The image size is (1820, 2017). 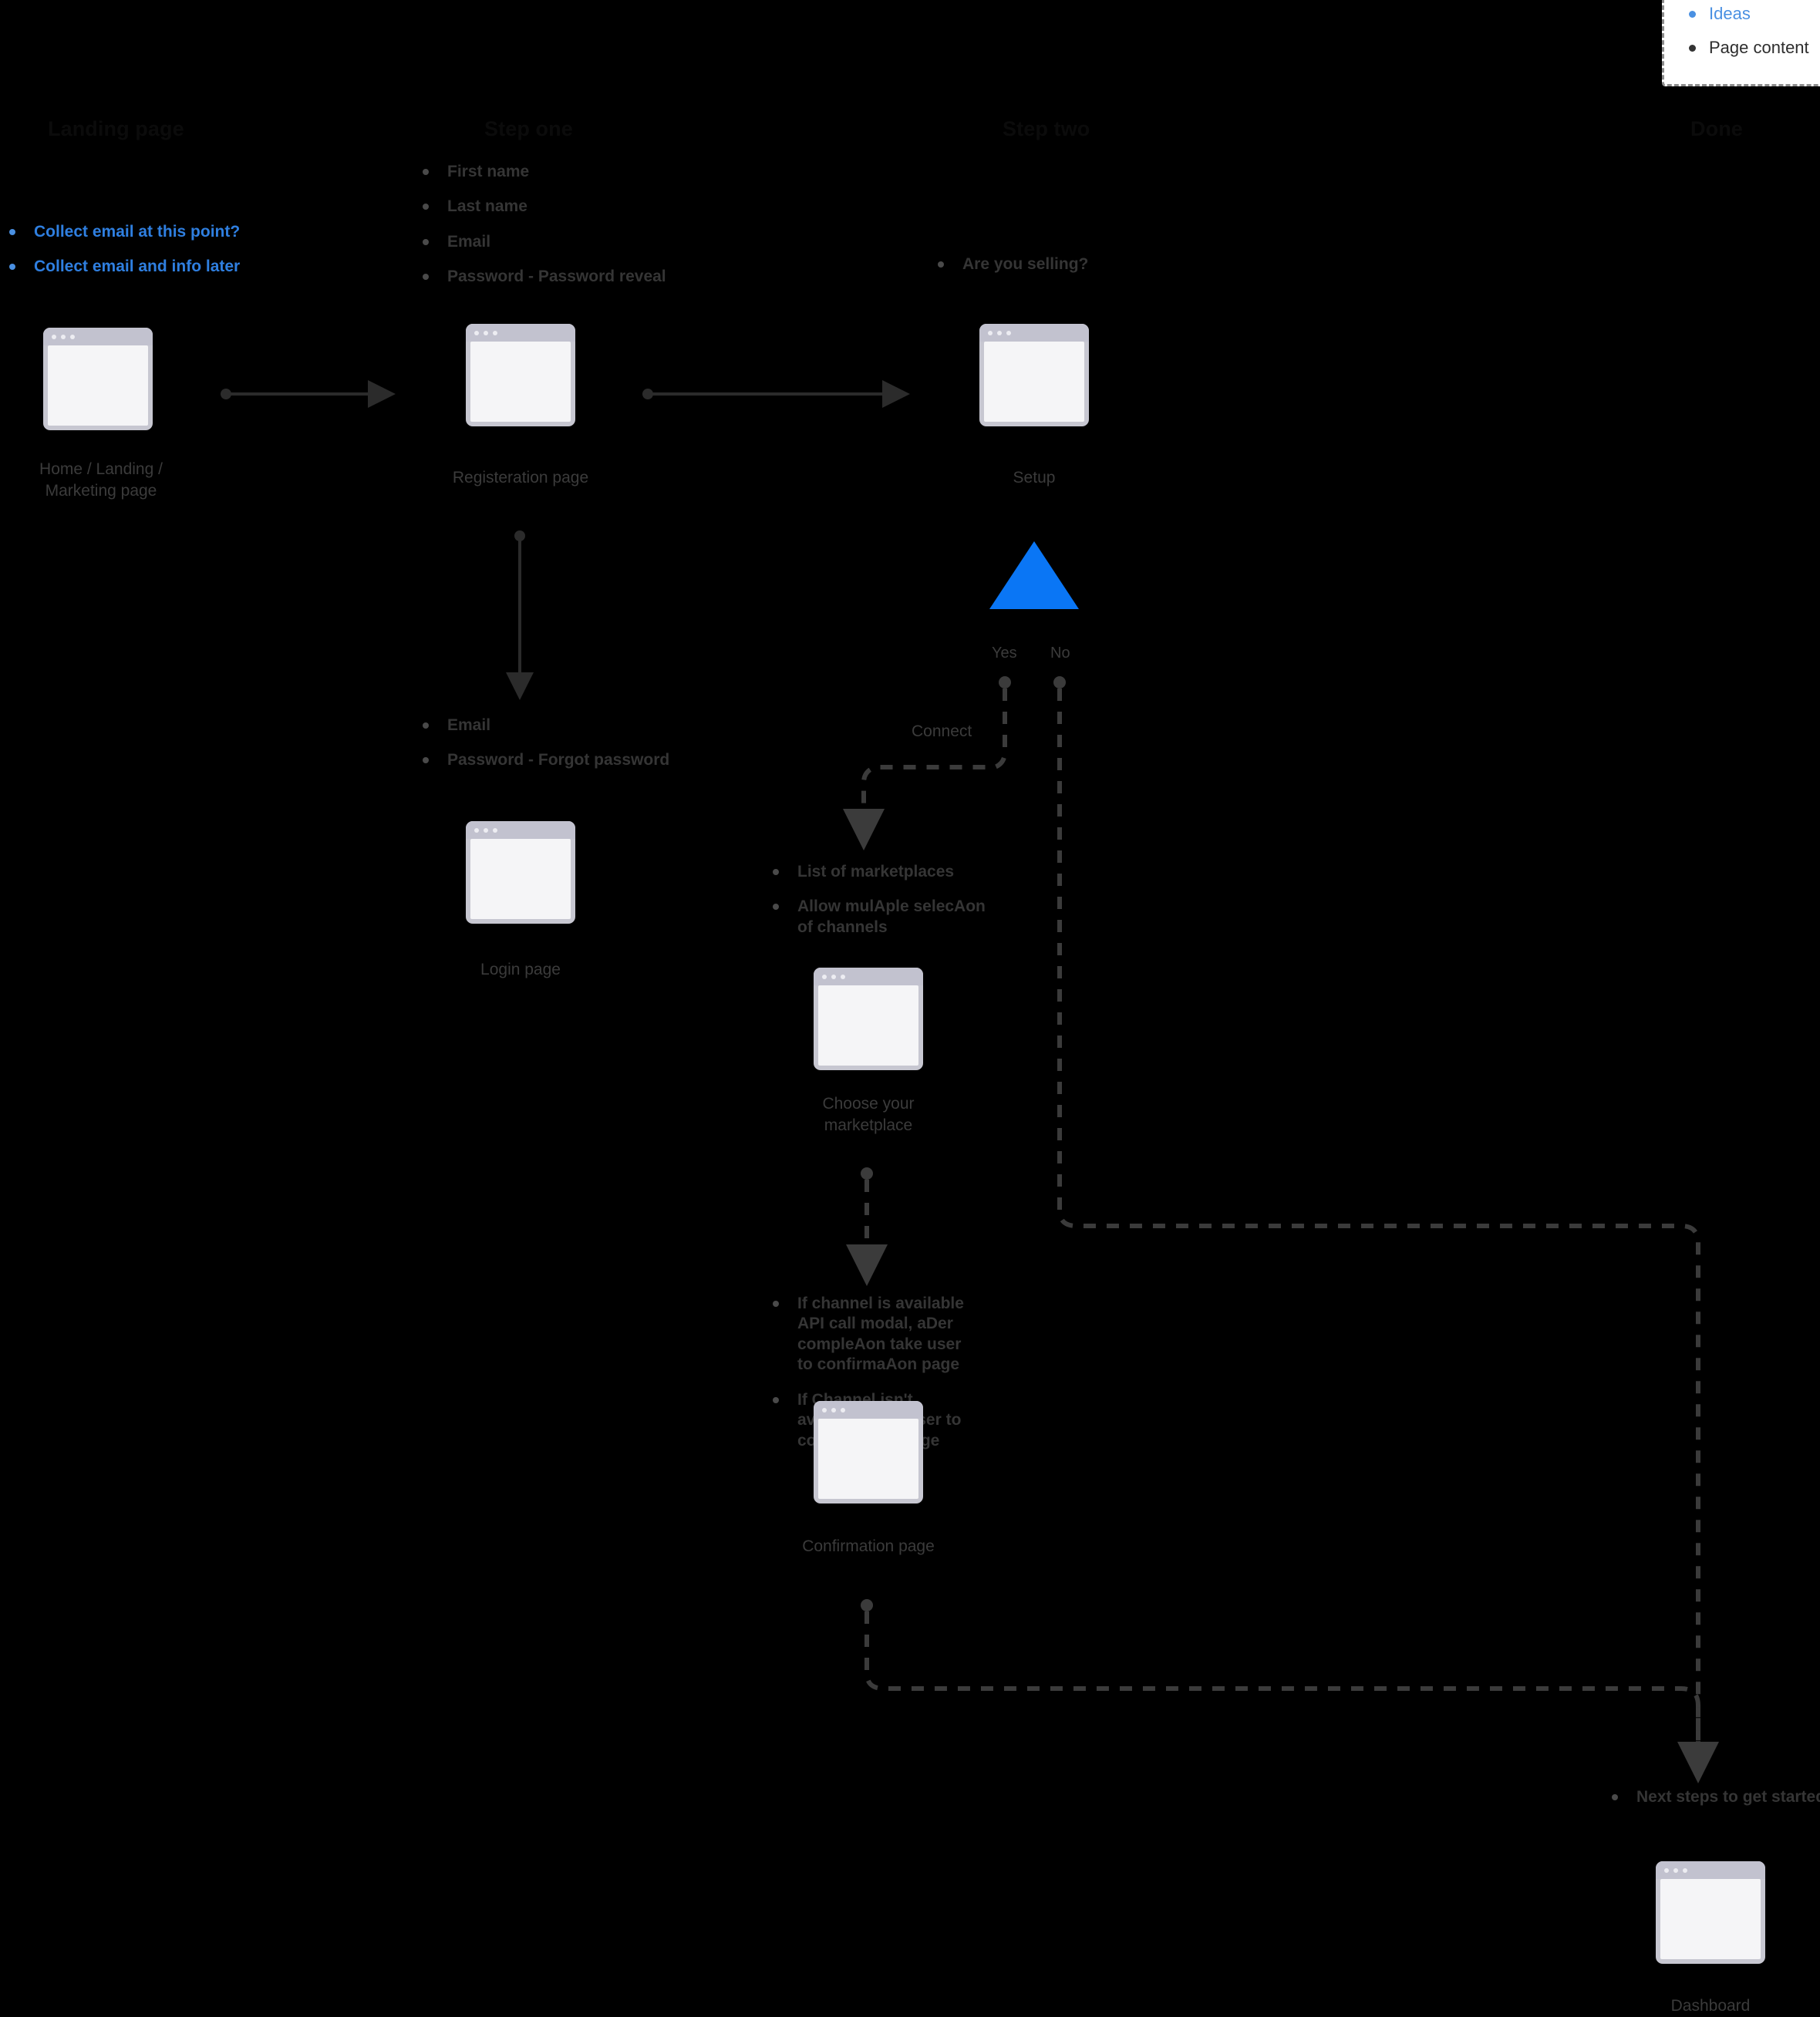 I want to click on legend-item-page-content: Page content, so click(x=1746, y=48).